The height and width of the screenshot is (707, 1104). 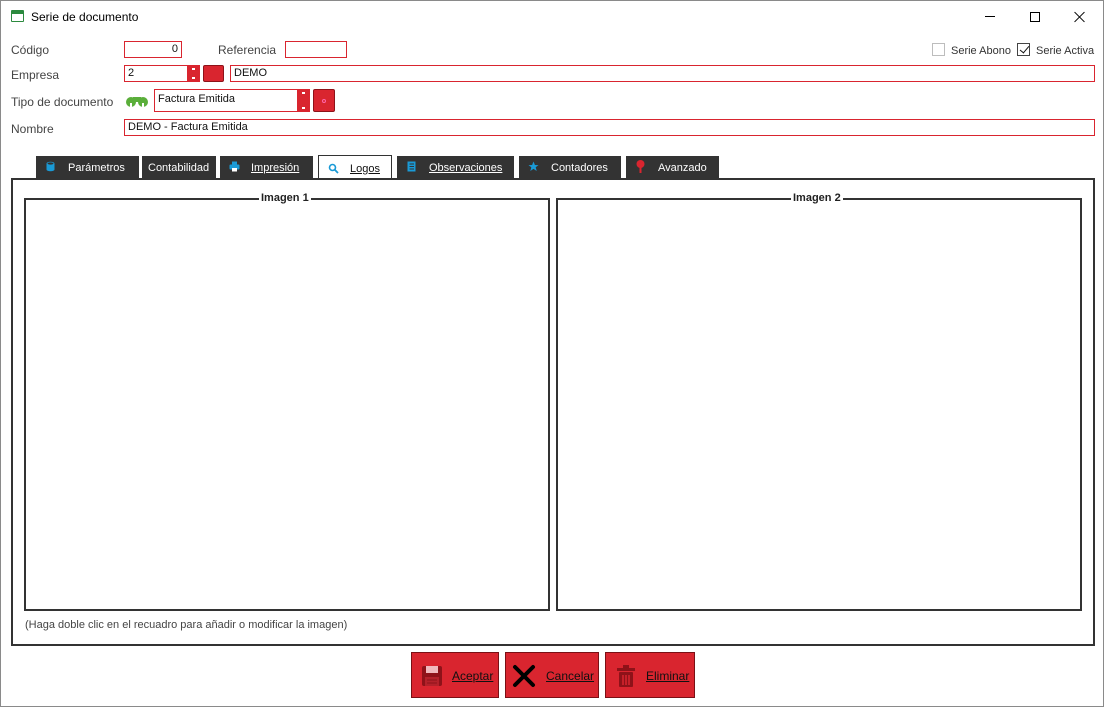 I want to click on accept-label: Aceptar, so click(x=473, y=676).